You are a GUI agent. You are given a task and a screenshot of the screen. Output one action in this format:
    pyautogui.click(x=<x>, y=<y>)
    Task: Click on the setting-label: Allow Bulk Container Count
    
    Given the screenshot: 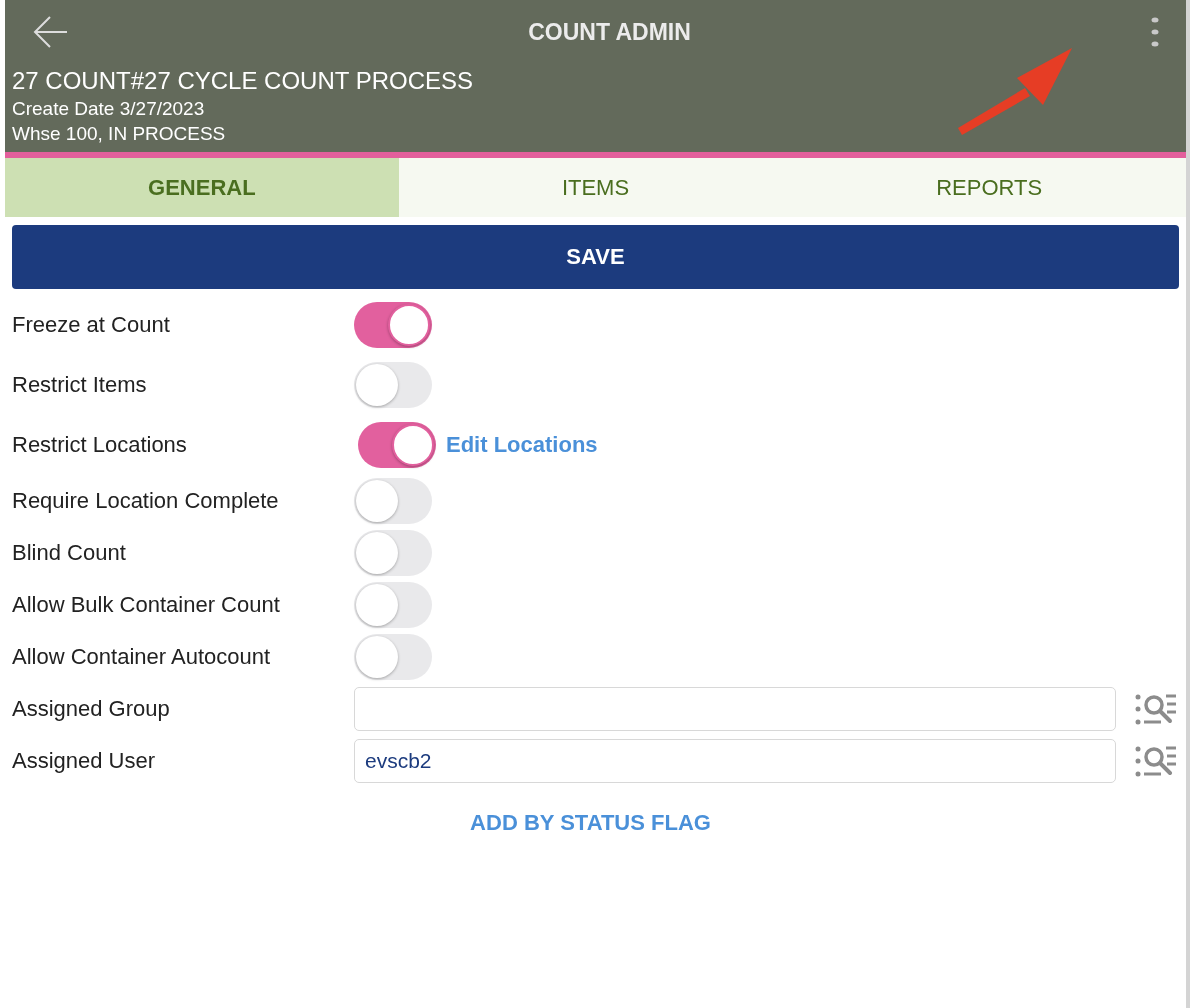 What is the action you would take?
    pyautogui.click(x=146, y=605)
    